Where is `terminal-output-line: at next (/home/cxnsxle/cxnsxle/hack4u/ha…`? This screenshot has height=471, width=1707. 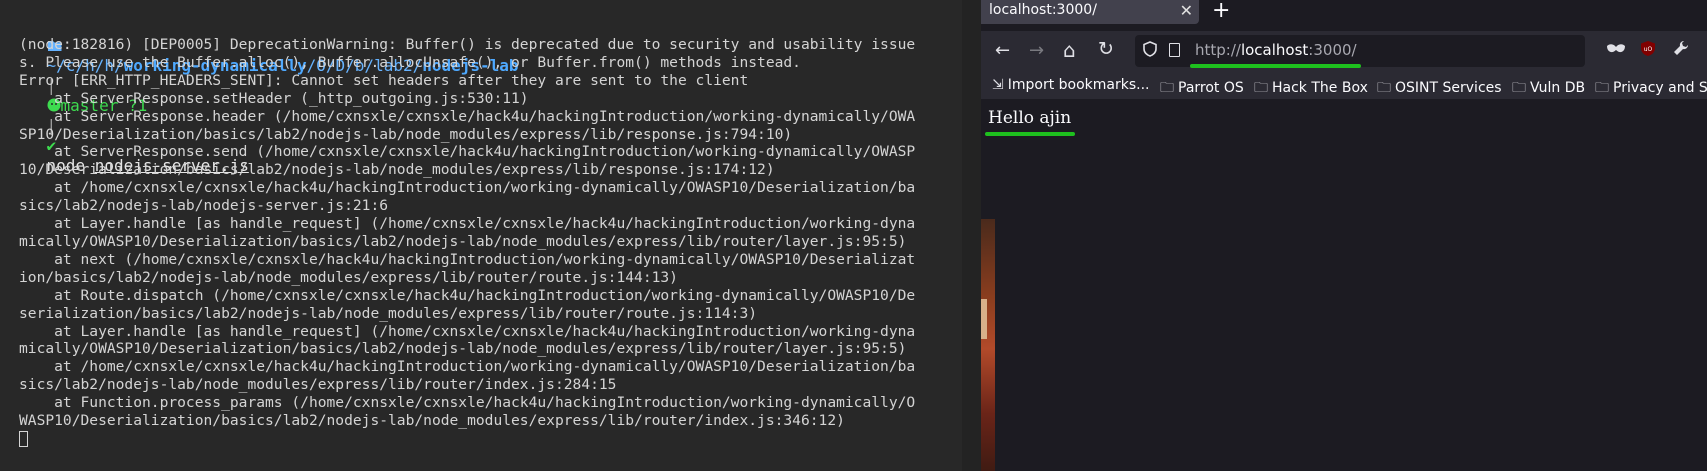
terminal-output-line: at next (/home/cxnsxle/cxnsxle/hack4u/ha… is located at coordinates (467, 259).